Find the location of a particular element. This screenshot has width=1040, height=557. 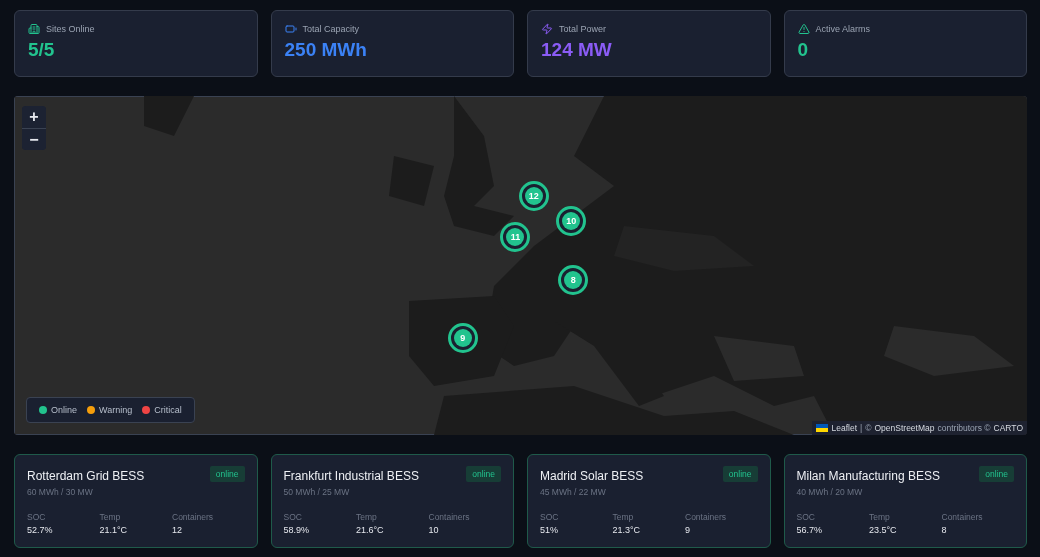

stat-value: 5/5 is located at coordinates (42, 50).